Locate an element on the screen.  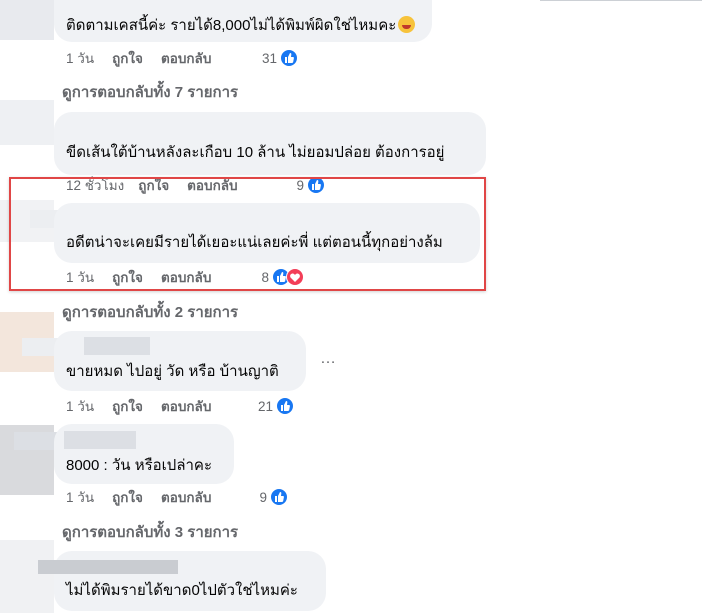
comment-actions: 1 วัน ถูกใจ ตอบกลับ 21 is located at coordinates (180, 406).